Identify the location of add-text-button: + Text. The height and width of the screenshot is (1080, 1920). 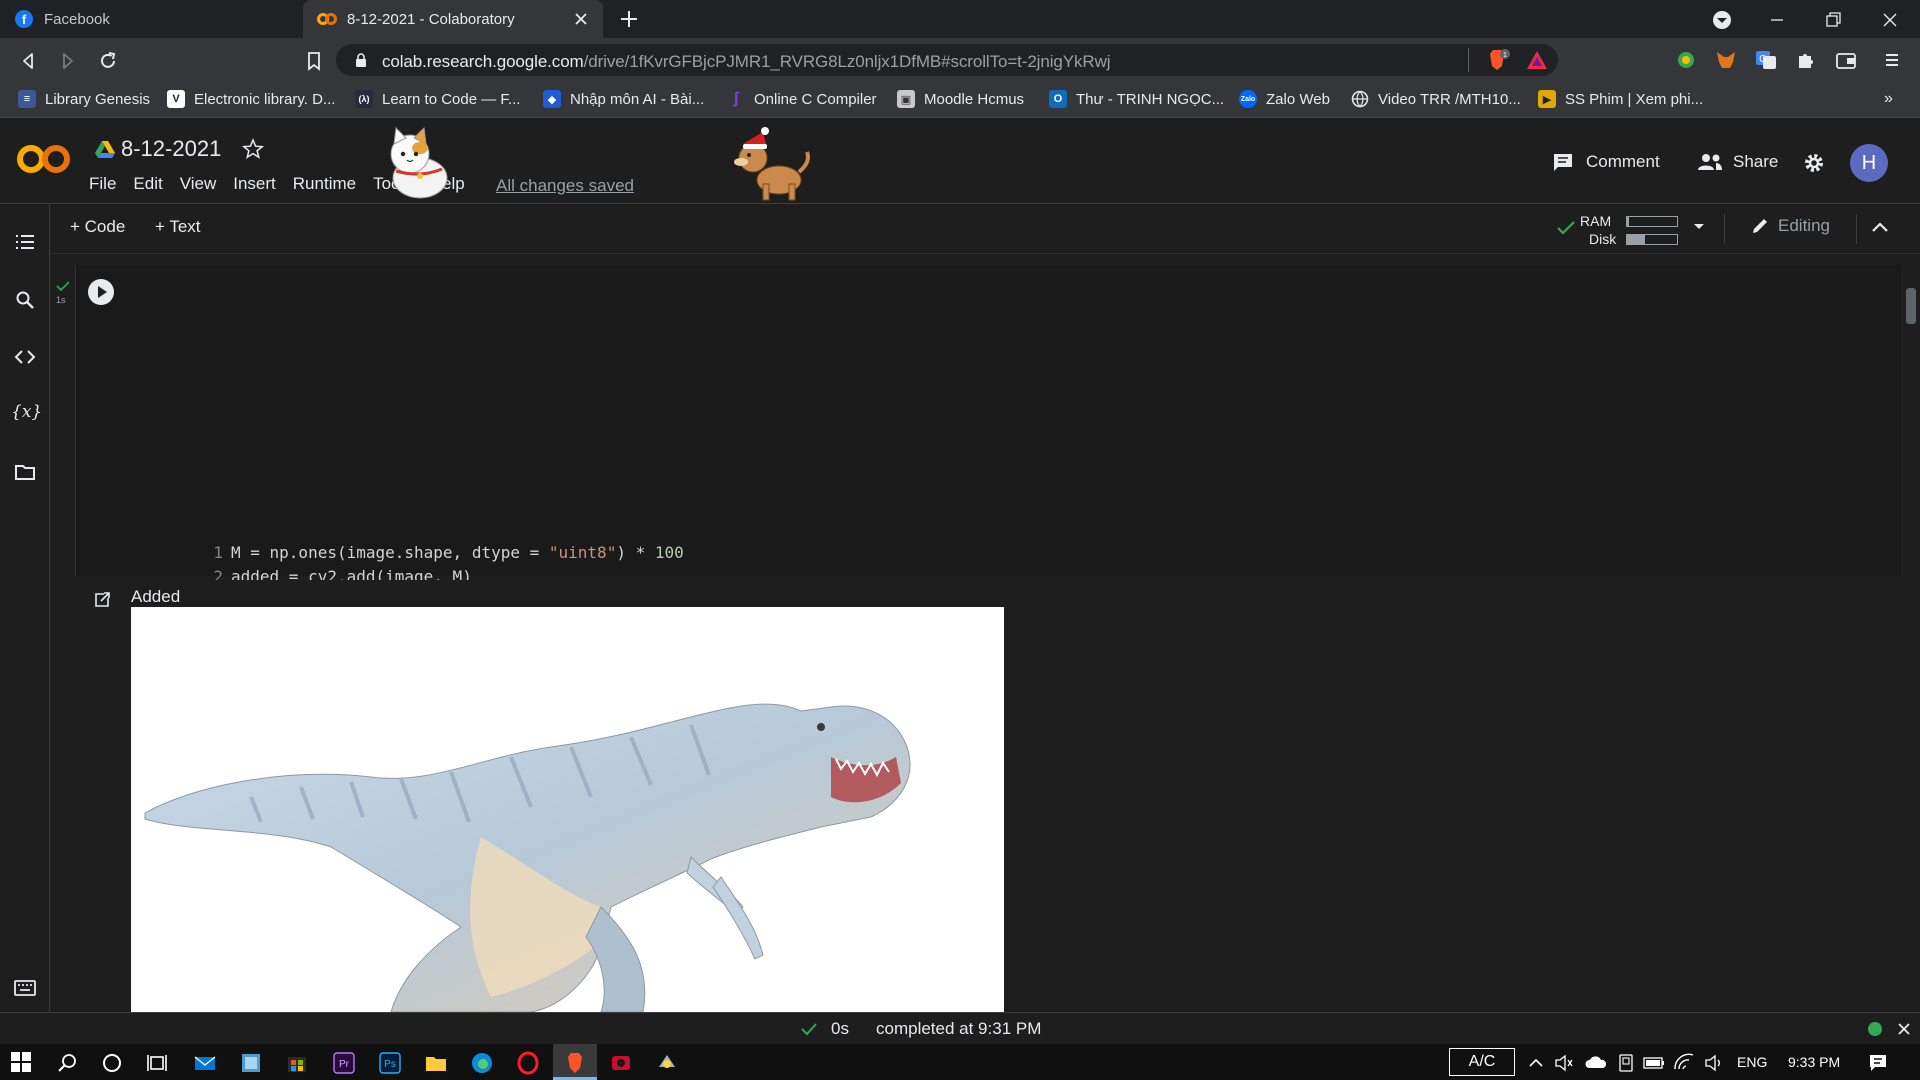
(178, 227).